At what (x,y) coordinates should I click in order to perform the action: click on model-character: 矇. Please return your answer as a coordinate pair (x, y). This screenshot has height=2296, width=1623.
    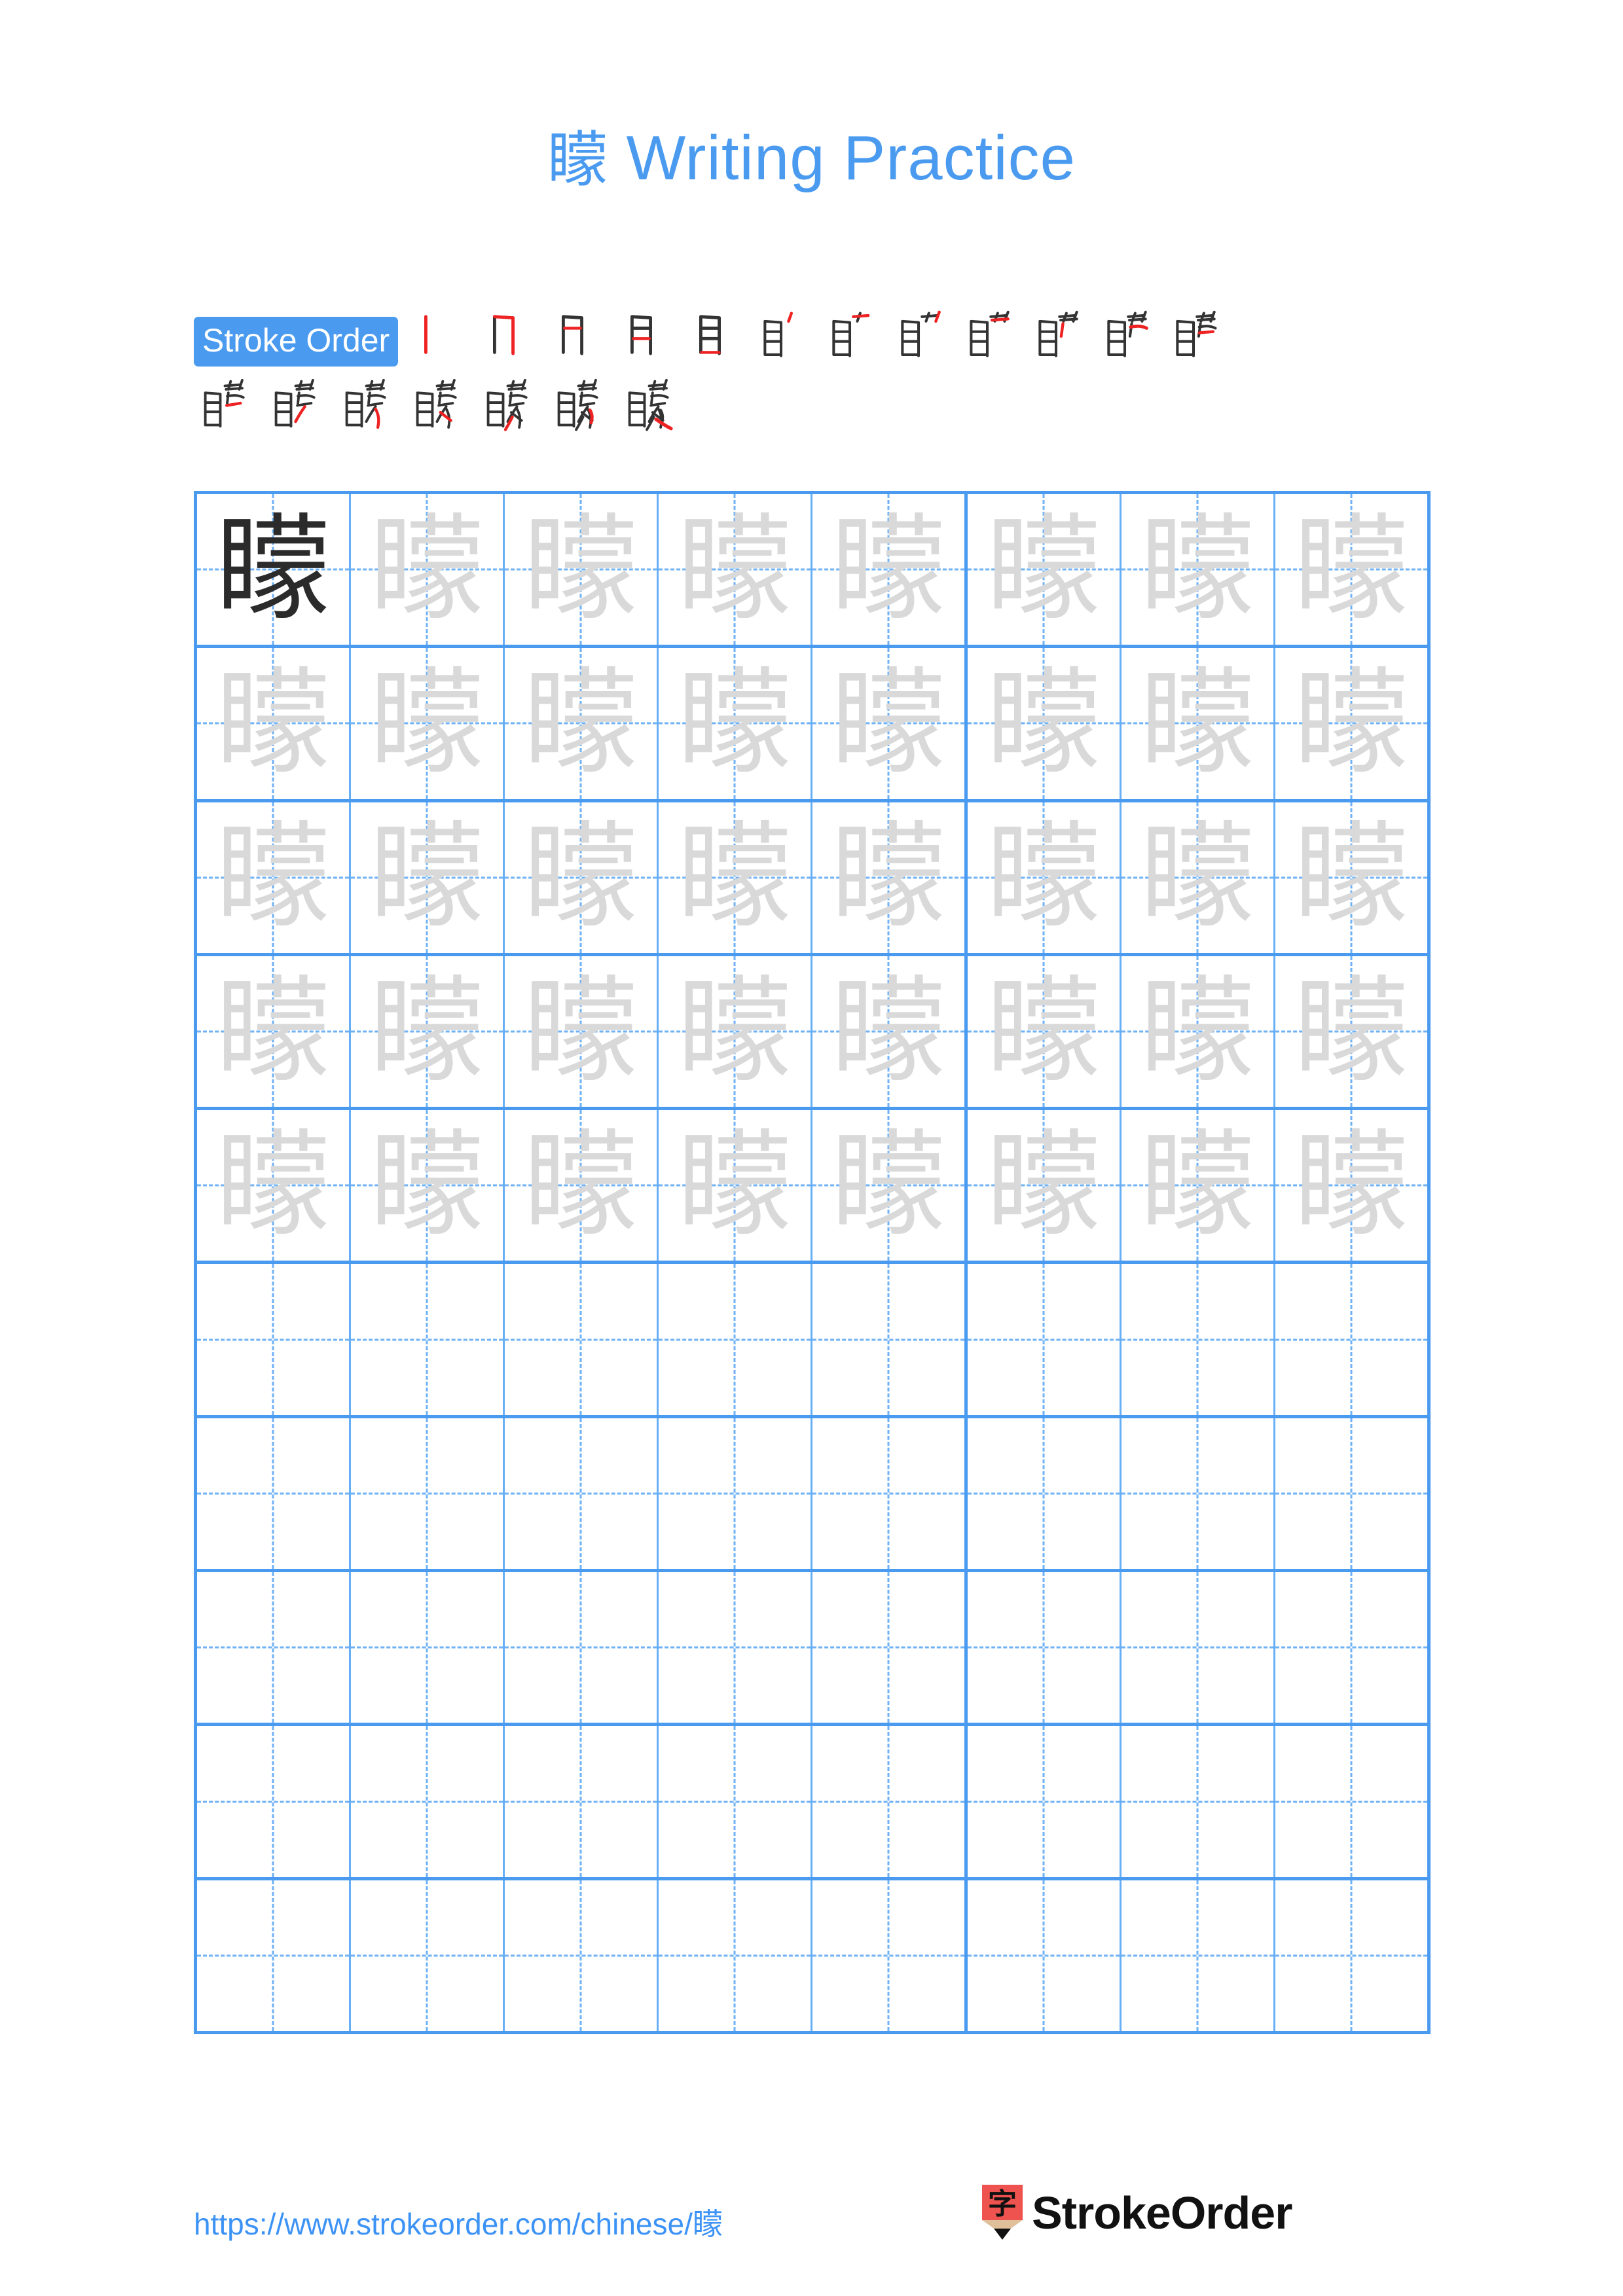
    Looking at the image, I should click on (273, 569).